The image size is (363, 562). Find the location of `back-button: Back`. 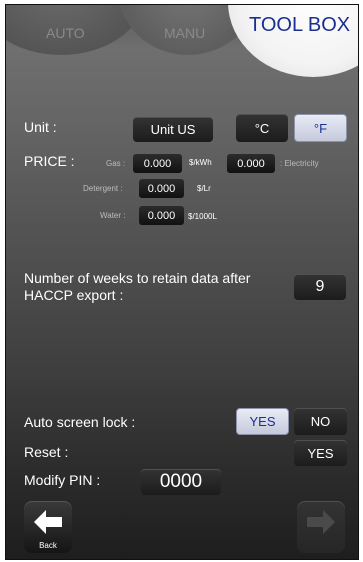

back-button: Back is located at coordinates (48, 527).